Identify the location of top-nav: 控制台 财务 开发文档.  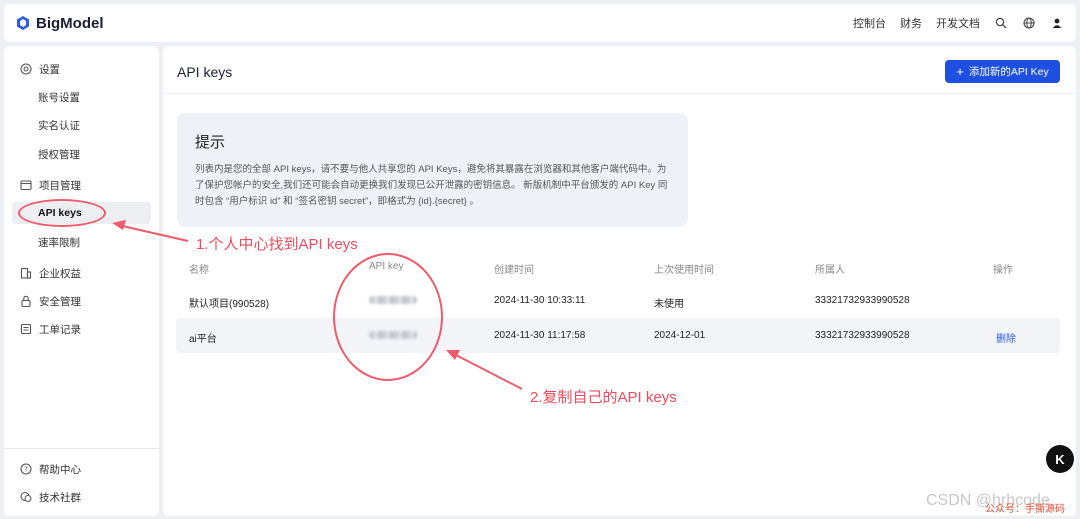
(958, 23).